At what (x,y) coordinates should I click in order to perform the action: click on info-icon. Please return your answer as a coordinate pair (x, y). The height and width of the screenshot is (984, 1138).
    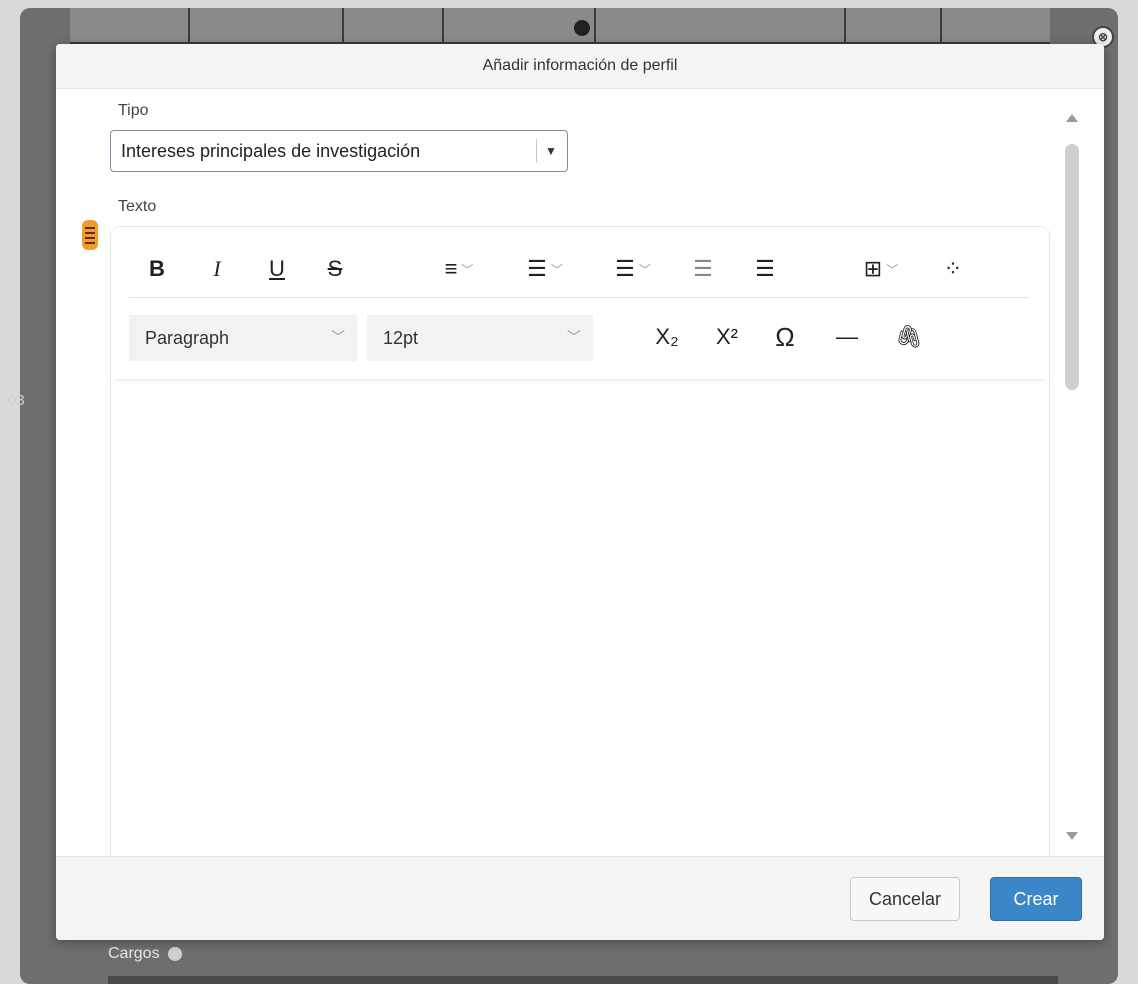
    Looking at the image, I should click on (174, 954).